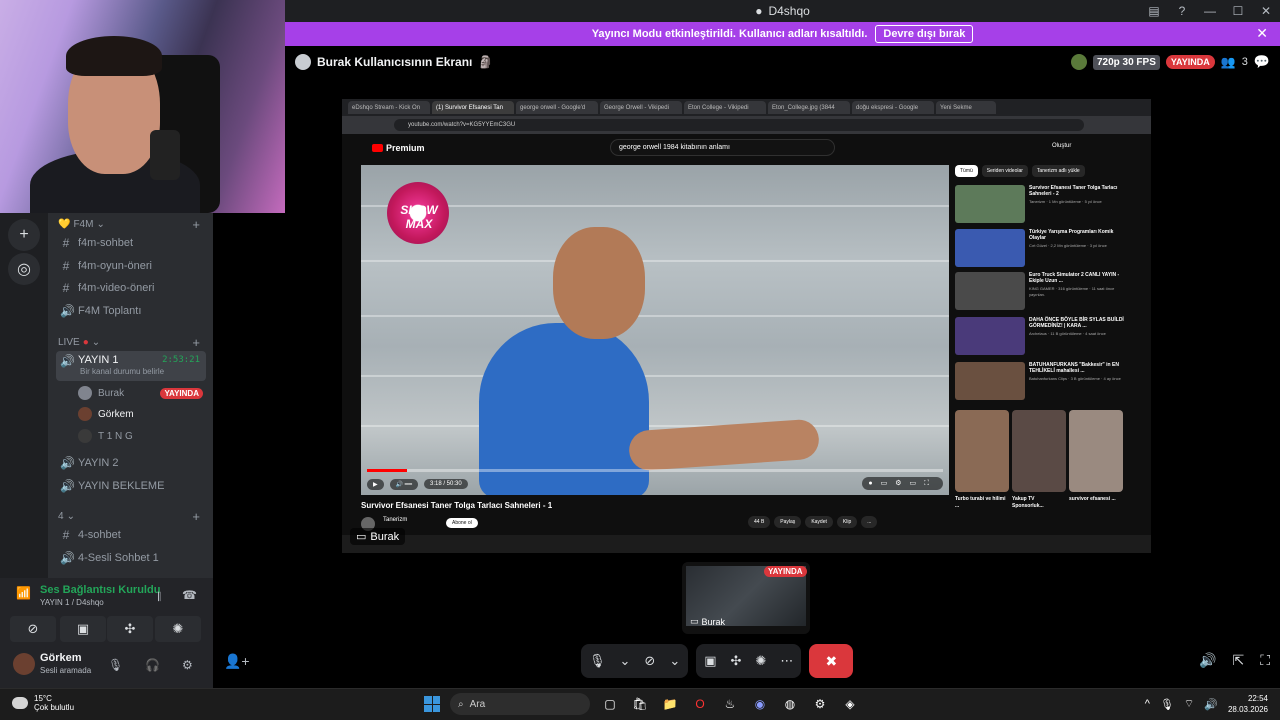 The height and width of the screenshot is (720, 1280). Describe the element at coordinates (1061, 146) in the screenshot. I see `create-button: Oluştur` at that location.